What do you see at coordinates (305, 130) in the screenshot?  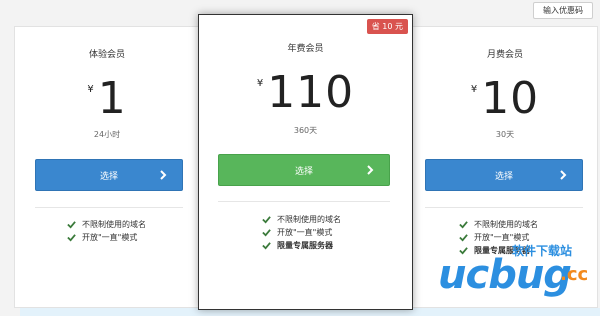 I see `plan-duration: 360天` at bounding box center [305, 130].